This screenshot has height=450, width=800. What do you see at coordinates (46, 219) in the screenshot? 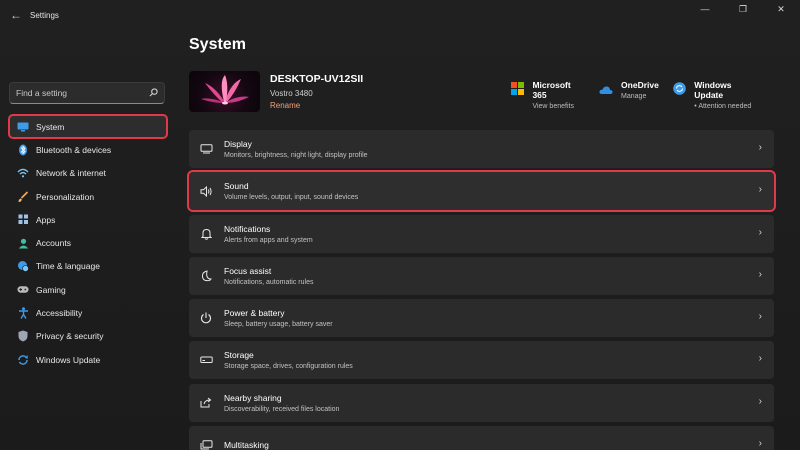
I see `sidebar-item-label: Apps` at bounding box center [46, 219].